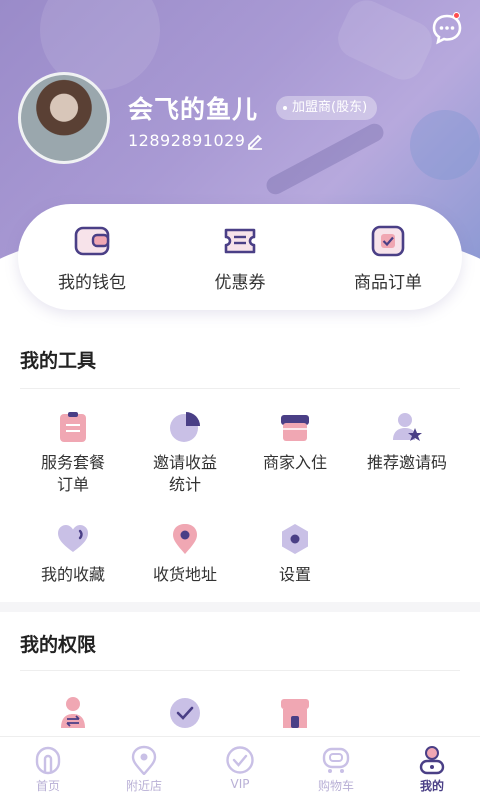 The image size is (480, 800). I want to click on bottom-tab-bar: 首页 附近店 VIP 购物车 我的, so click(240, 768).